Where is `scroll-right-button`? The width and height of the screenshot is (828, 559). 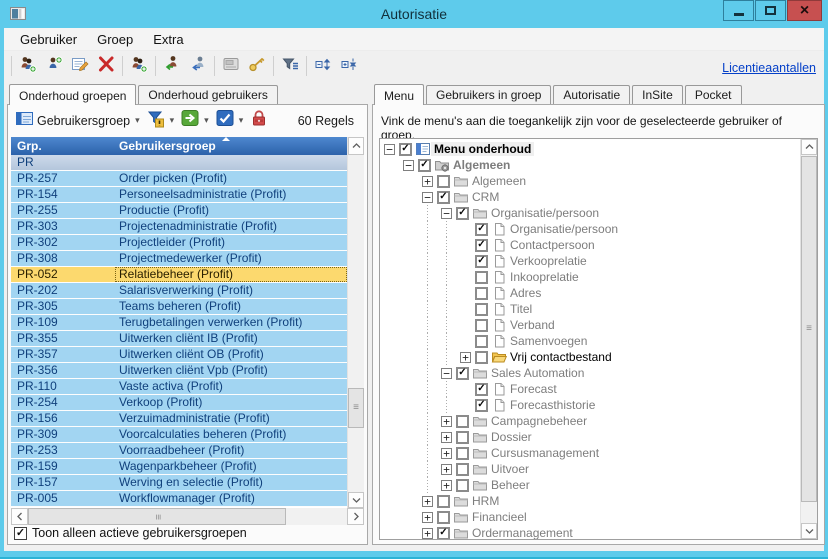 scroll-right-button is located at coordinates (355, 516).